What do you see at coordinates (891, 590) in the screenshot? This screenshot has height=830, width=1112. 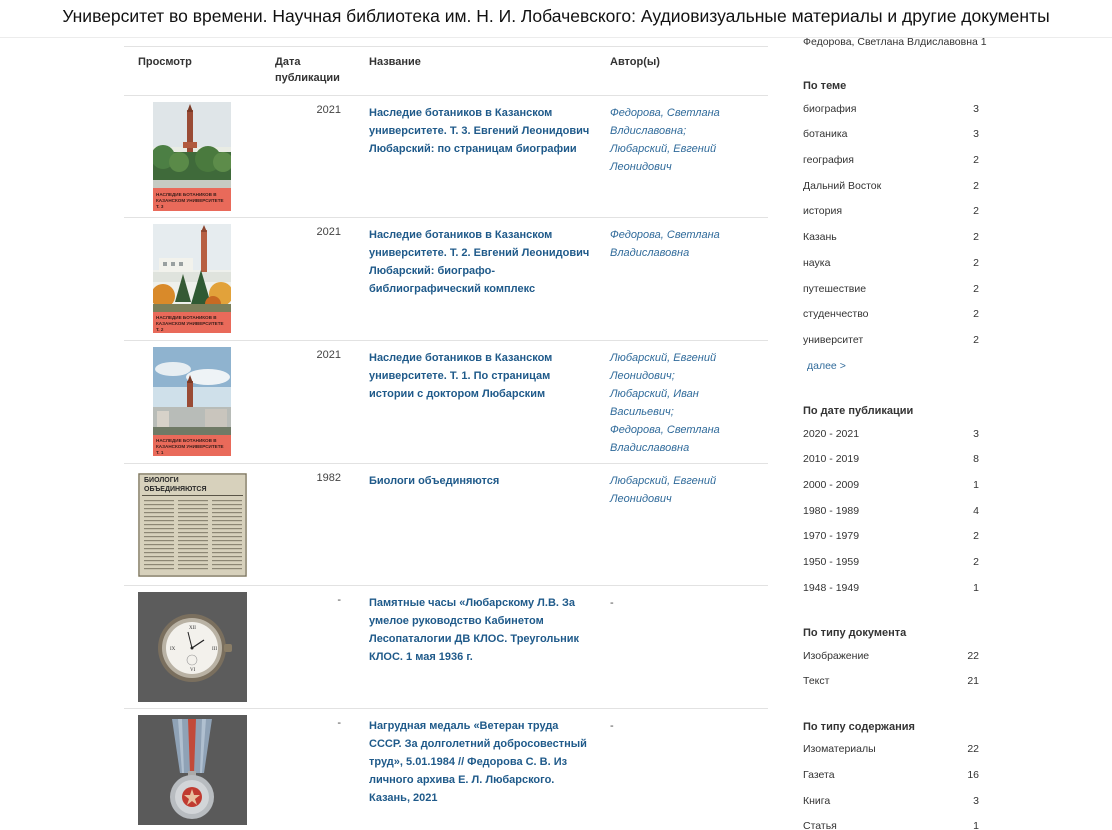 I see `facet-item-date: 1948 - 1949 1` at bounding box center [891, 590].